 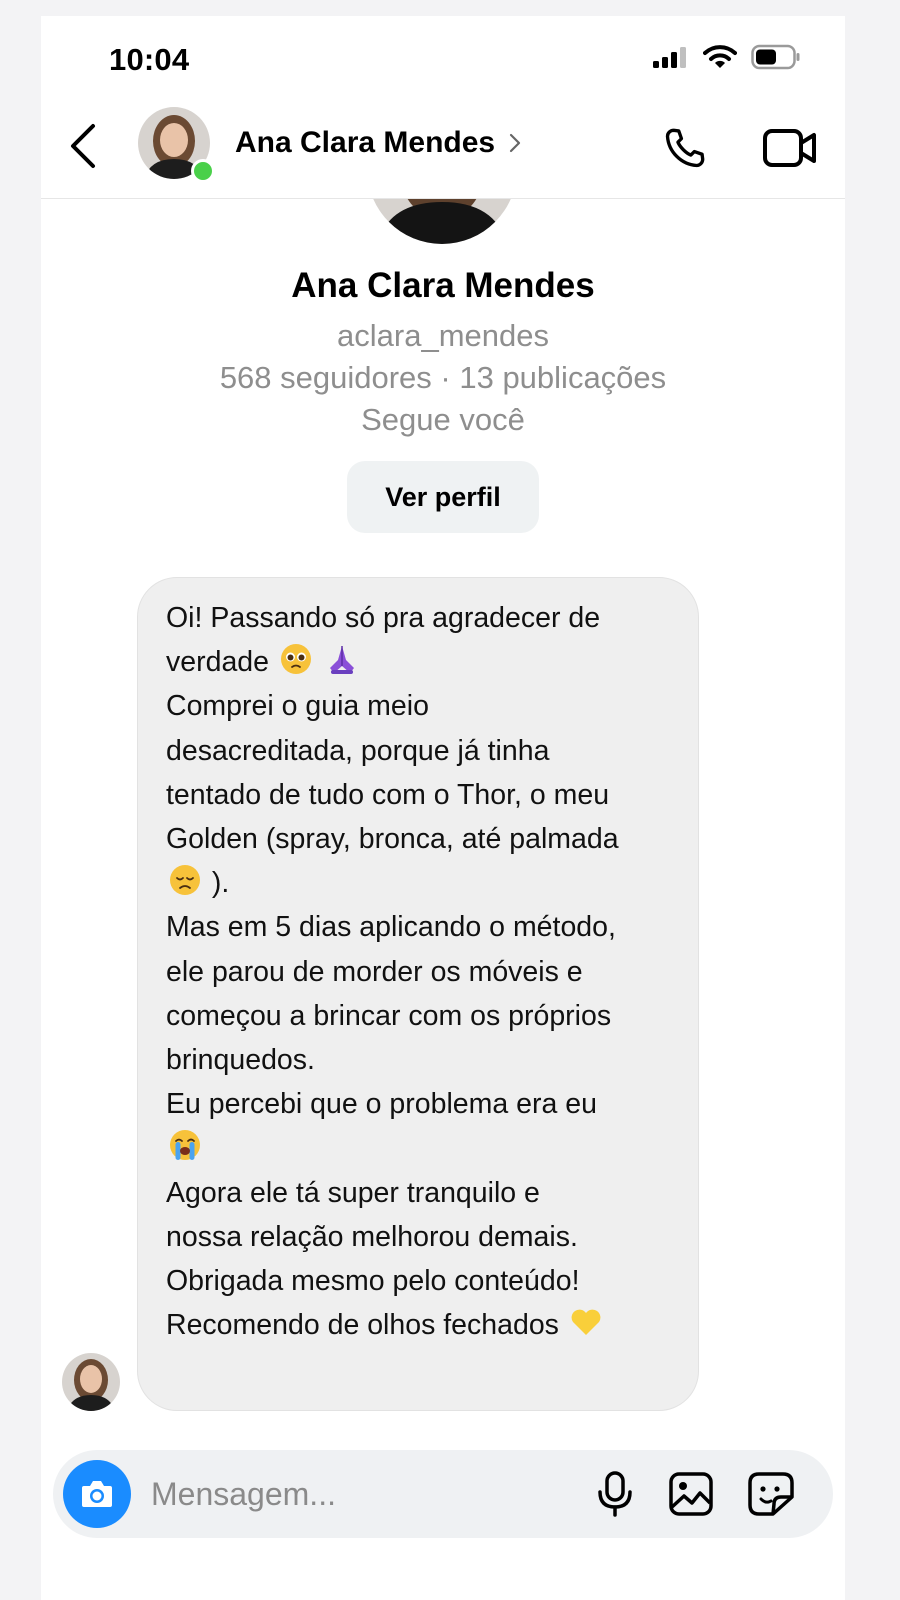 What do you see at coordinates (341, 660) in the screenshot?
I see `folded-hands-icon` at bounding box center [341, 660].